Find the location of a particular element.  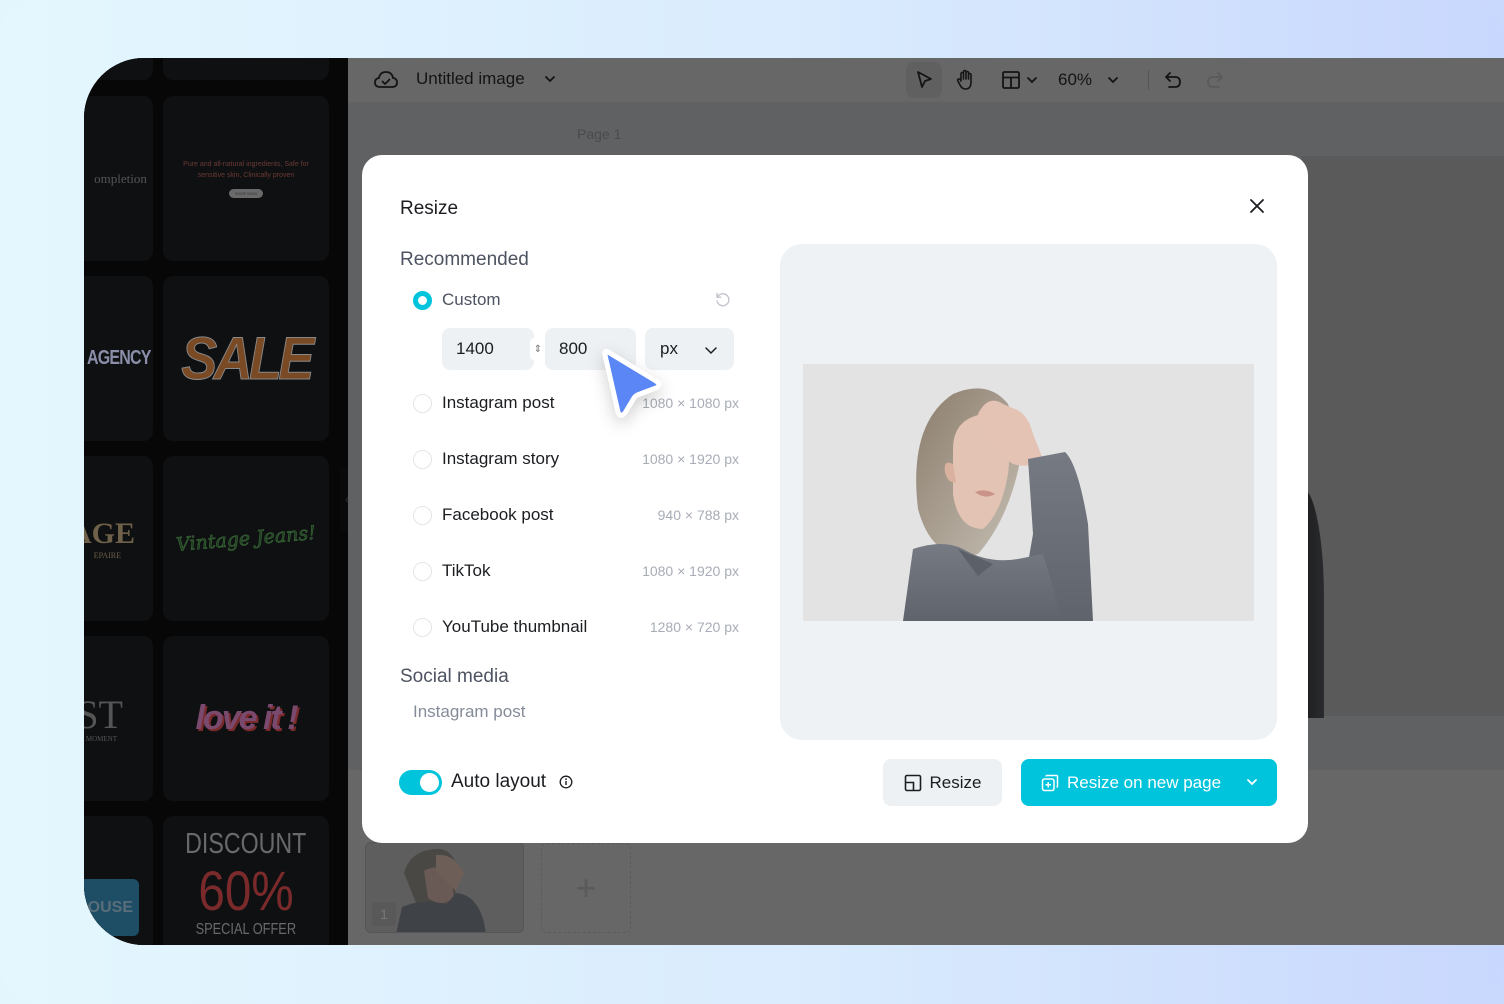

info-icon is located at coordinates (566, 782).